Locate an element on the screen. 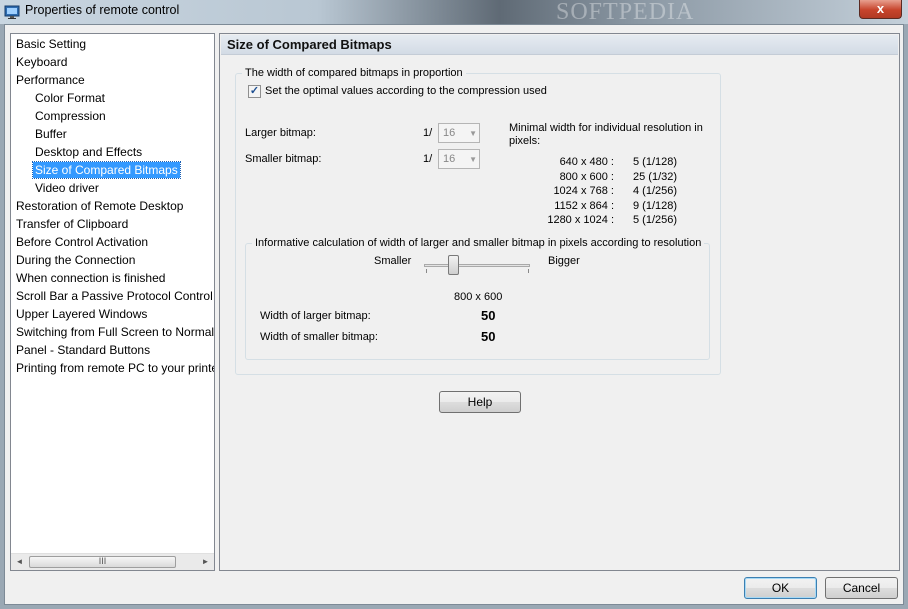 The height and width of the screenshot is (609, 908). tree-item: Switching from Full Screen to Normal is located at coordinates (114, 332).